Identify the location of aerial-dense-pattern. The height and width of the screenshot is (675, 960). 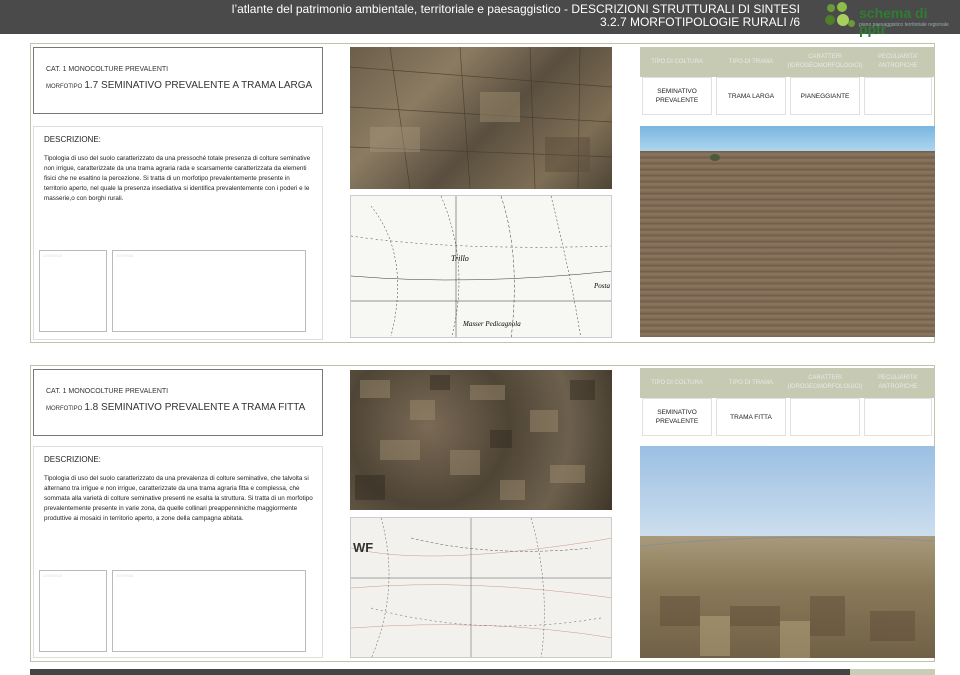
(475, 437).